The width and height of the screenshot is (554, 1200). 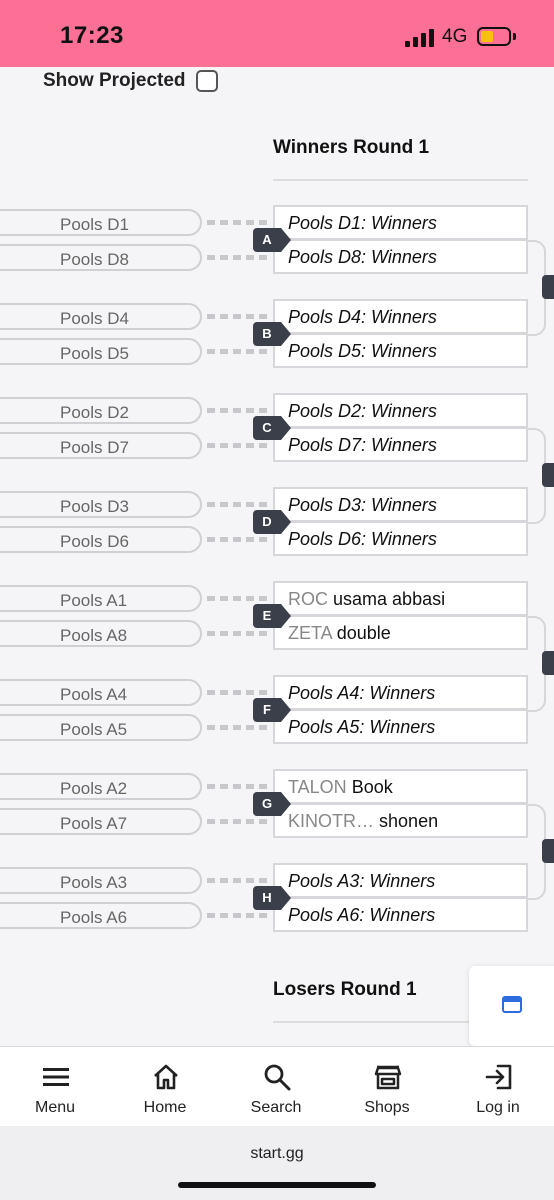 What do you see at coordinates (400, 914) in the screenshot?
I see `match-slot-bottom: Pools A6: Winners` at bounding box center [400, 914].